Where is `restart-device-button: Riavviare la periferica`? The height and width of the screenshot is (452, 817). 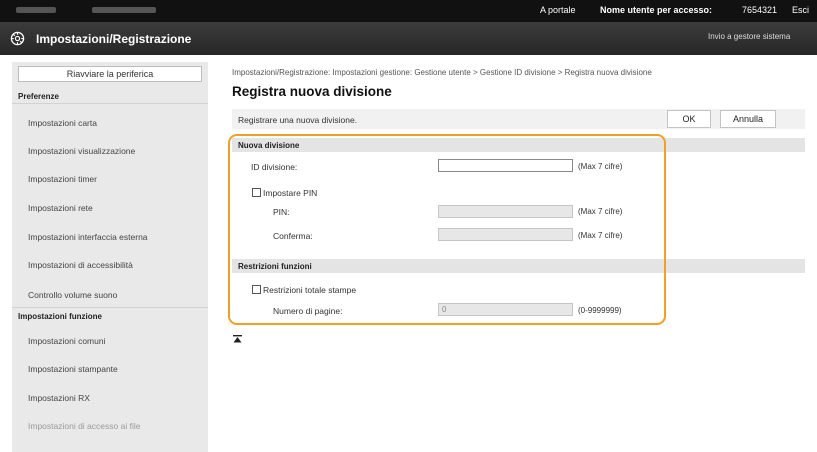
restart-device-button: Riavviare la periferica is located at coordinates (110, 74).